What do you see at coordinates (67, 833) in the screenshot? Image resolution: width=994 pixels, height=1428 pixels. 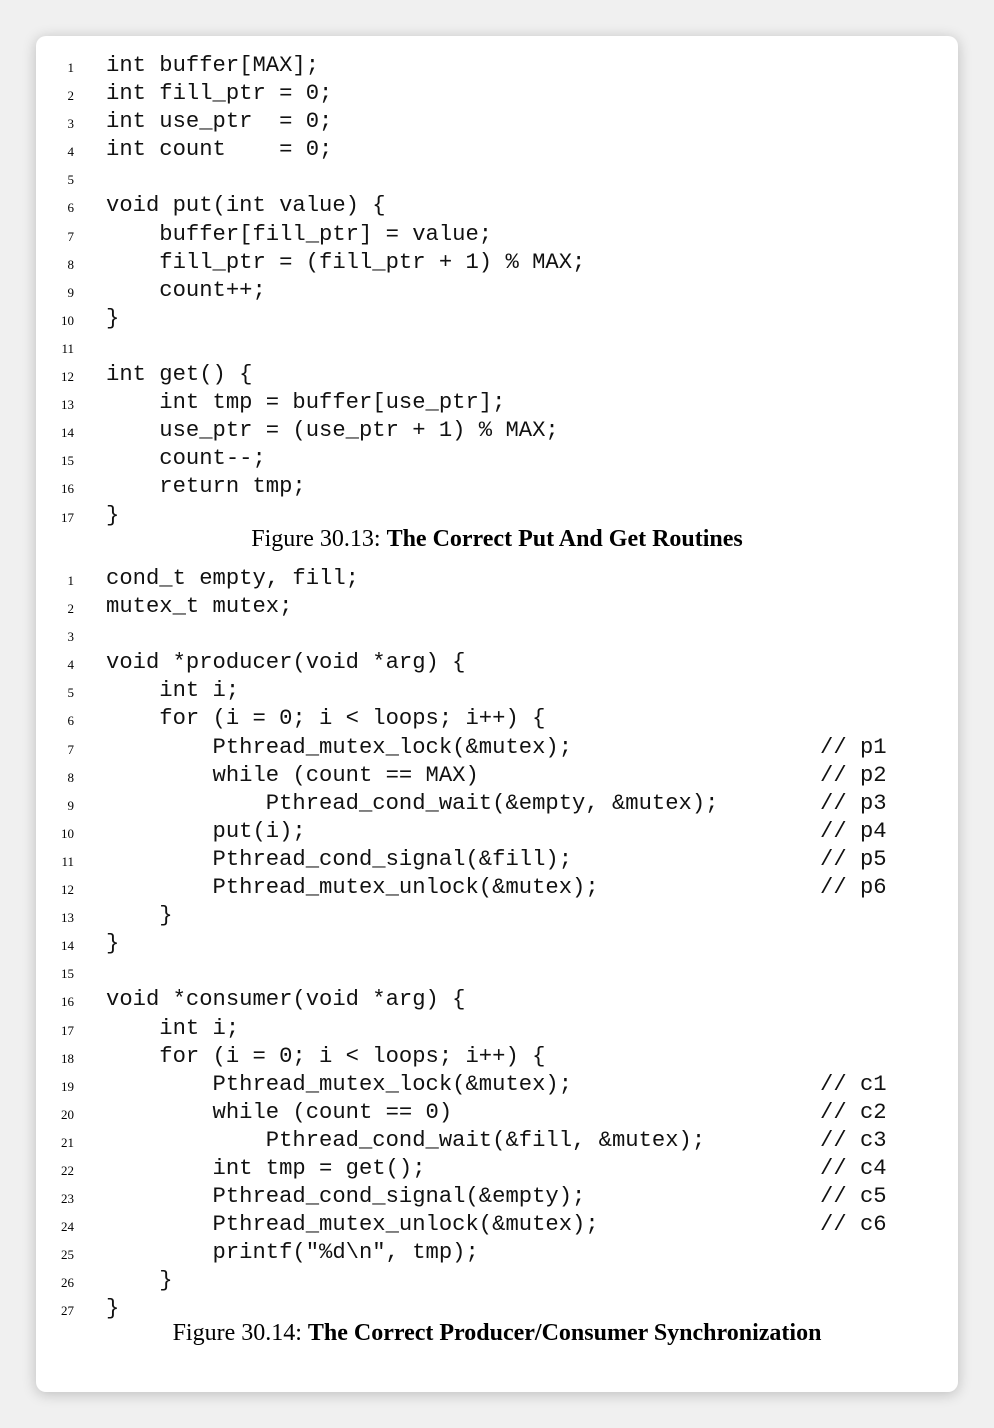 I see `line-number: 10` at bounding box center [67, 833].